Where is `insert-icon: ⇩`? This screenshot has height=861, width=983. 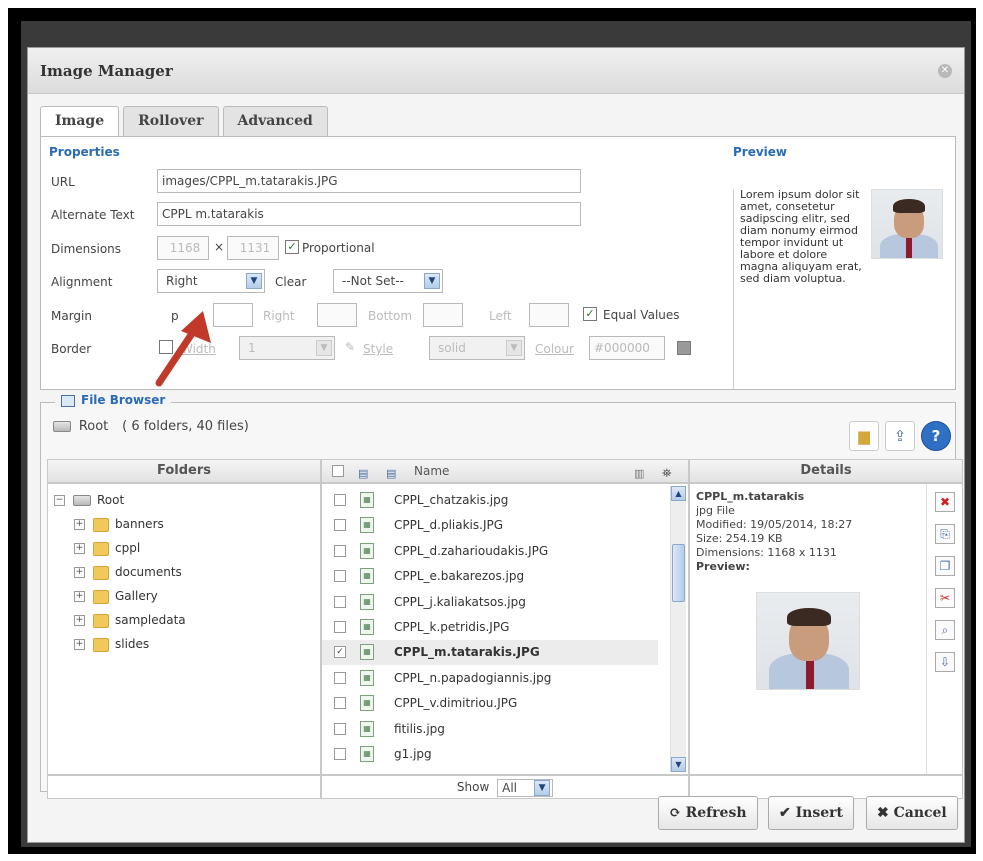
insert-icon: ⇩ is located at coordinates (945, 662).